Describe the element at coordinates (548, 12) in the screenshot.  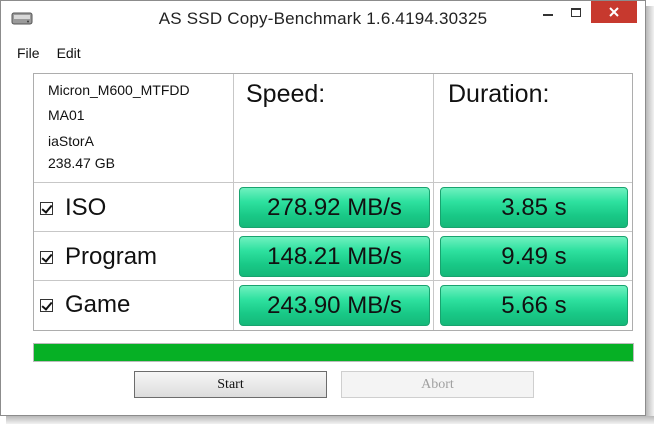
I see `minimize-button` at that location.